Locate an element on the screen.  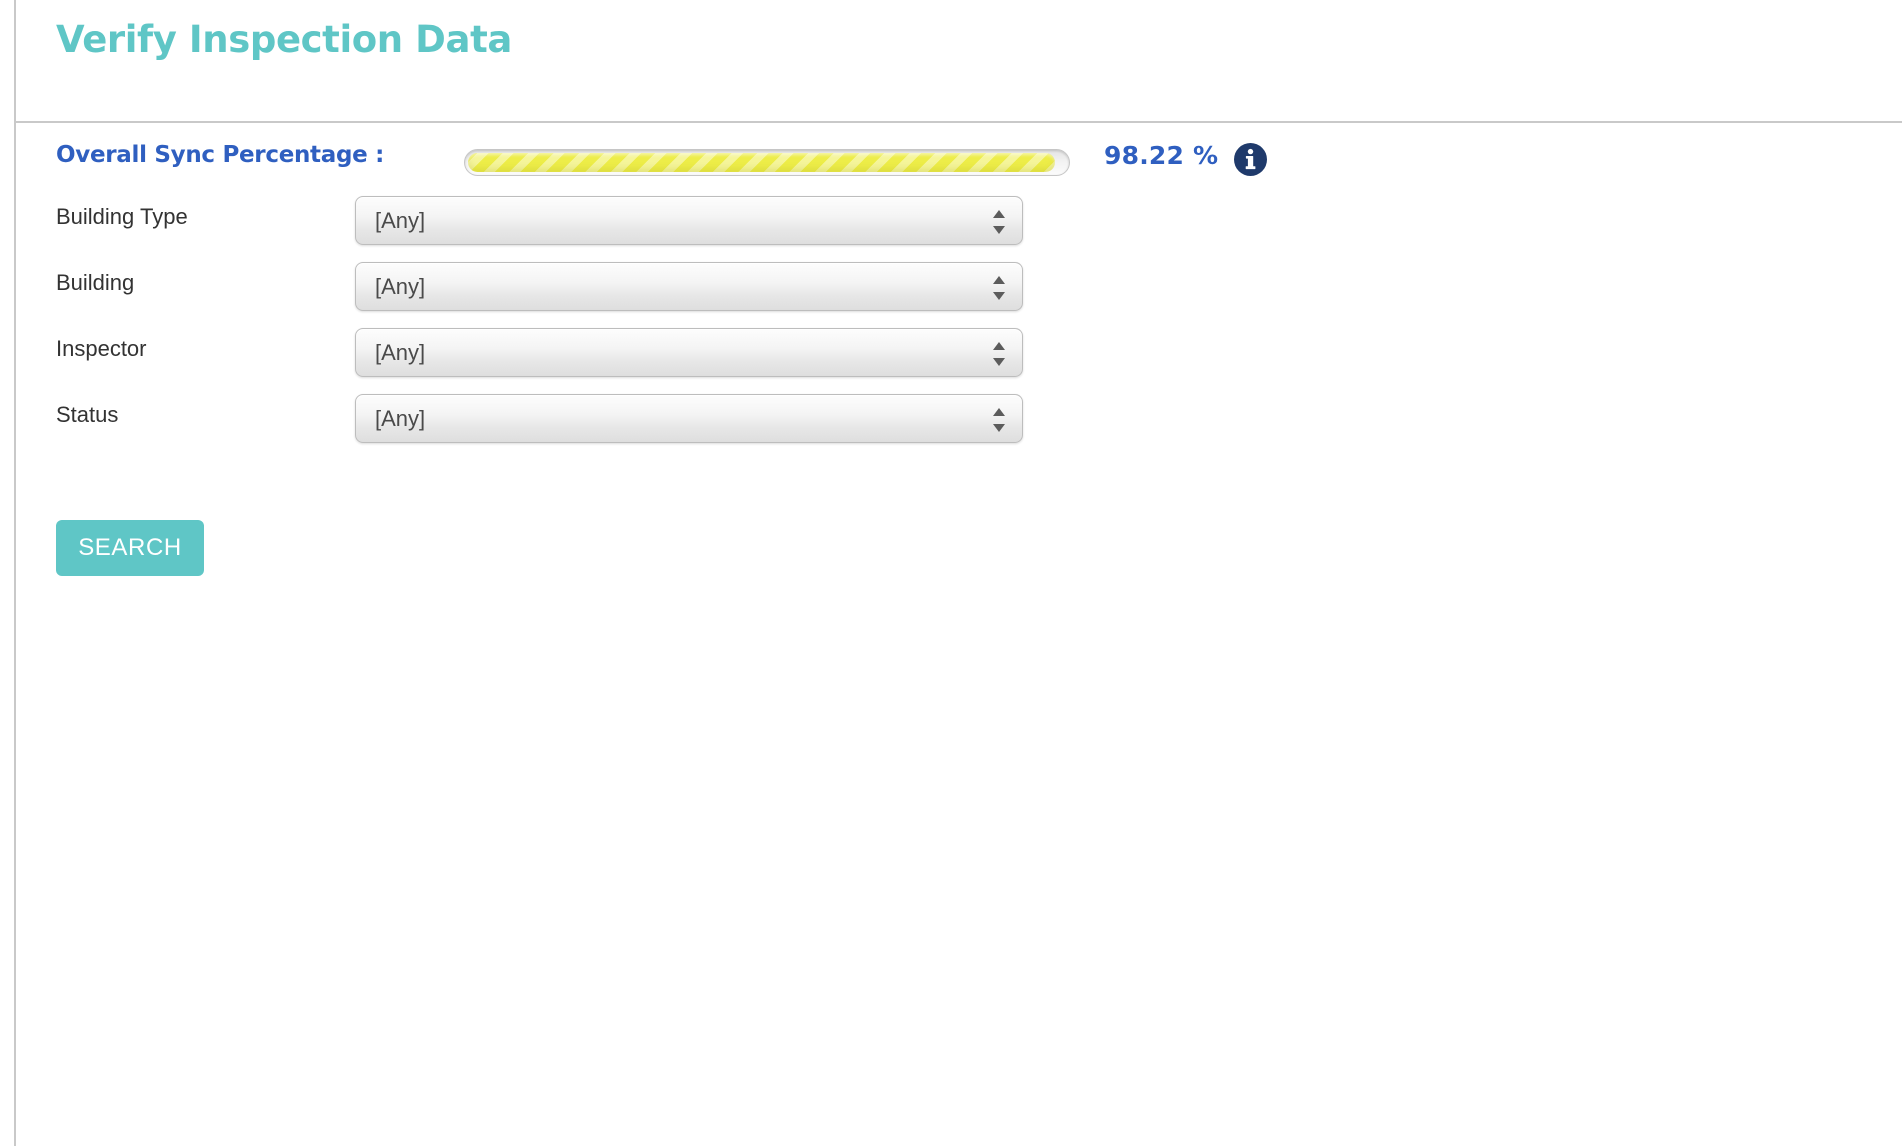
form-row-building: Building [Any] is located at coordinates (951, 289).